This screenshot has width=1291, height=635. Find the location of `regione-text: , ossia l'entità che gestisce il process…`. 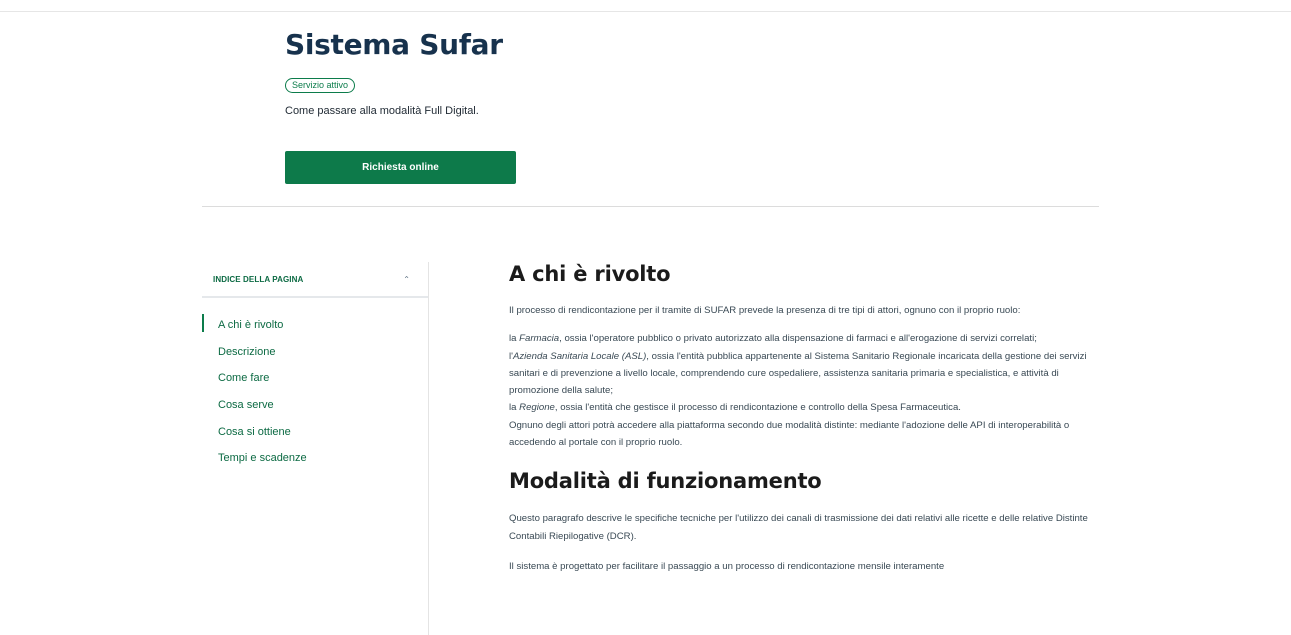

regione-text: , ossia l'entità che gestisce il process… is located at coordinates (757, 408).